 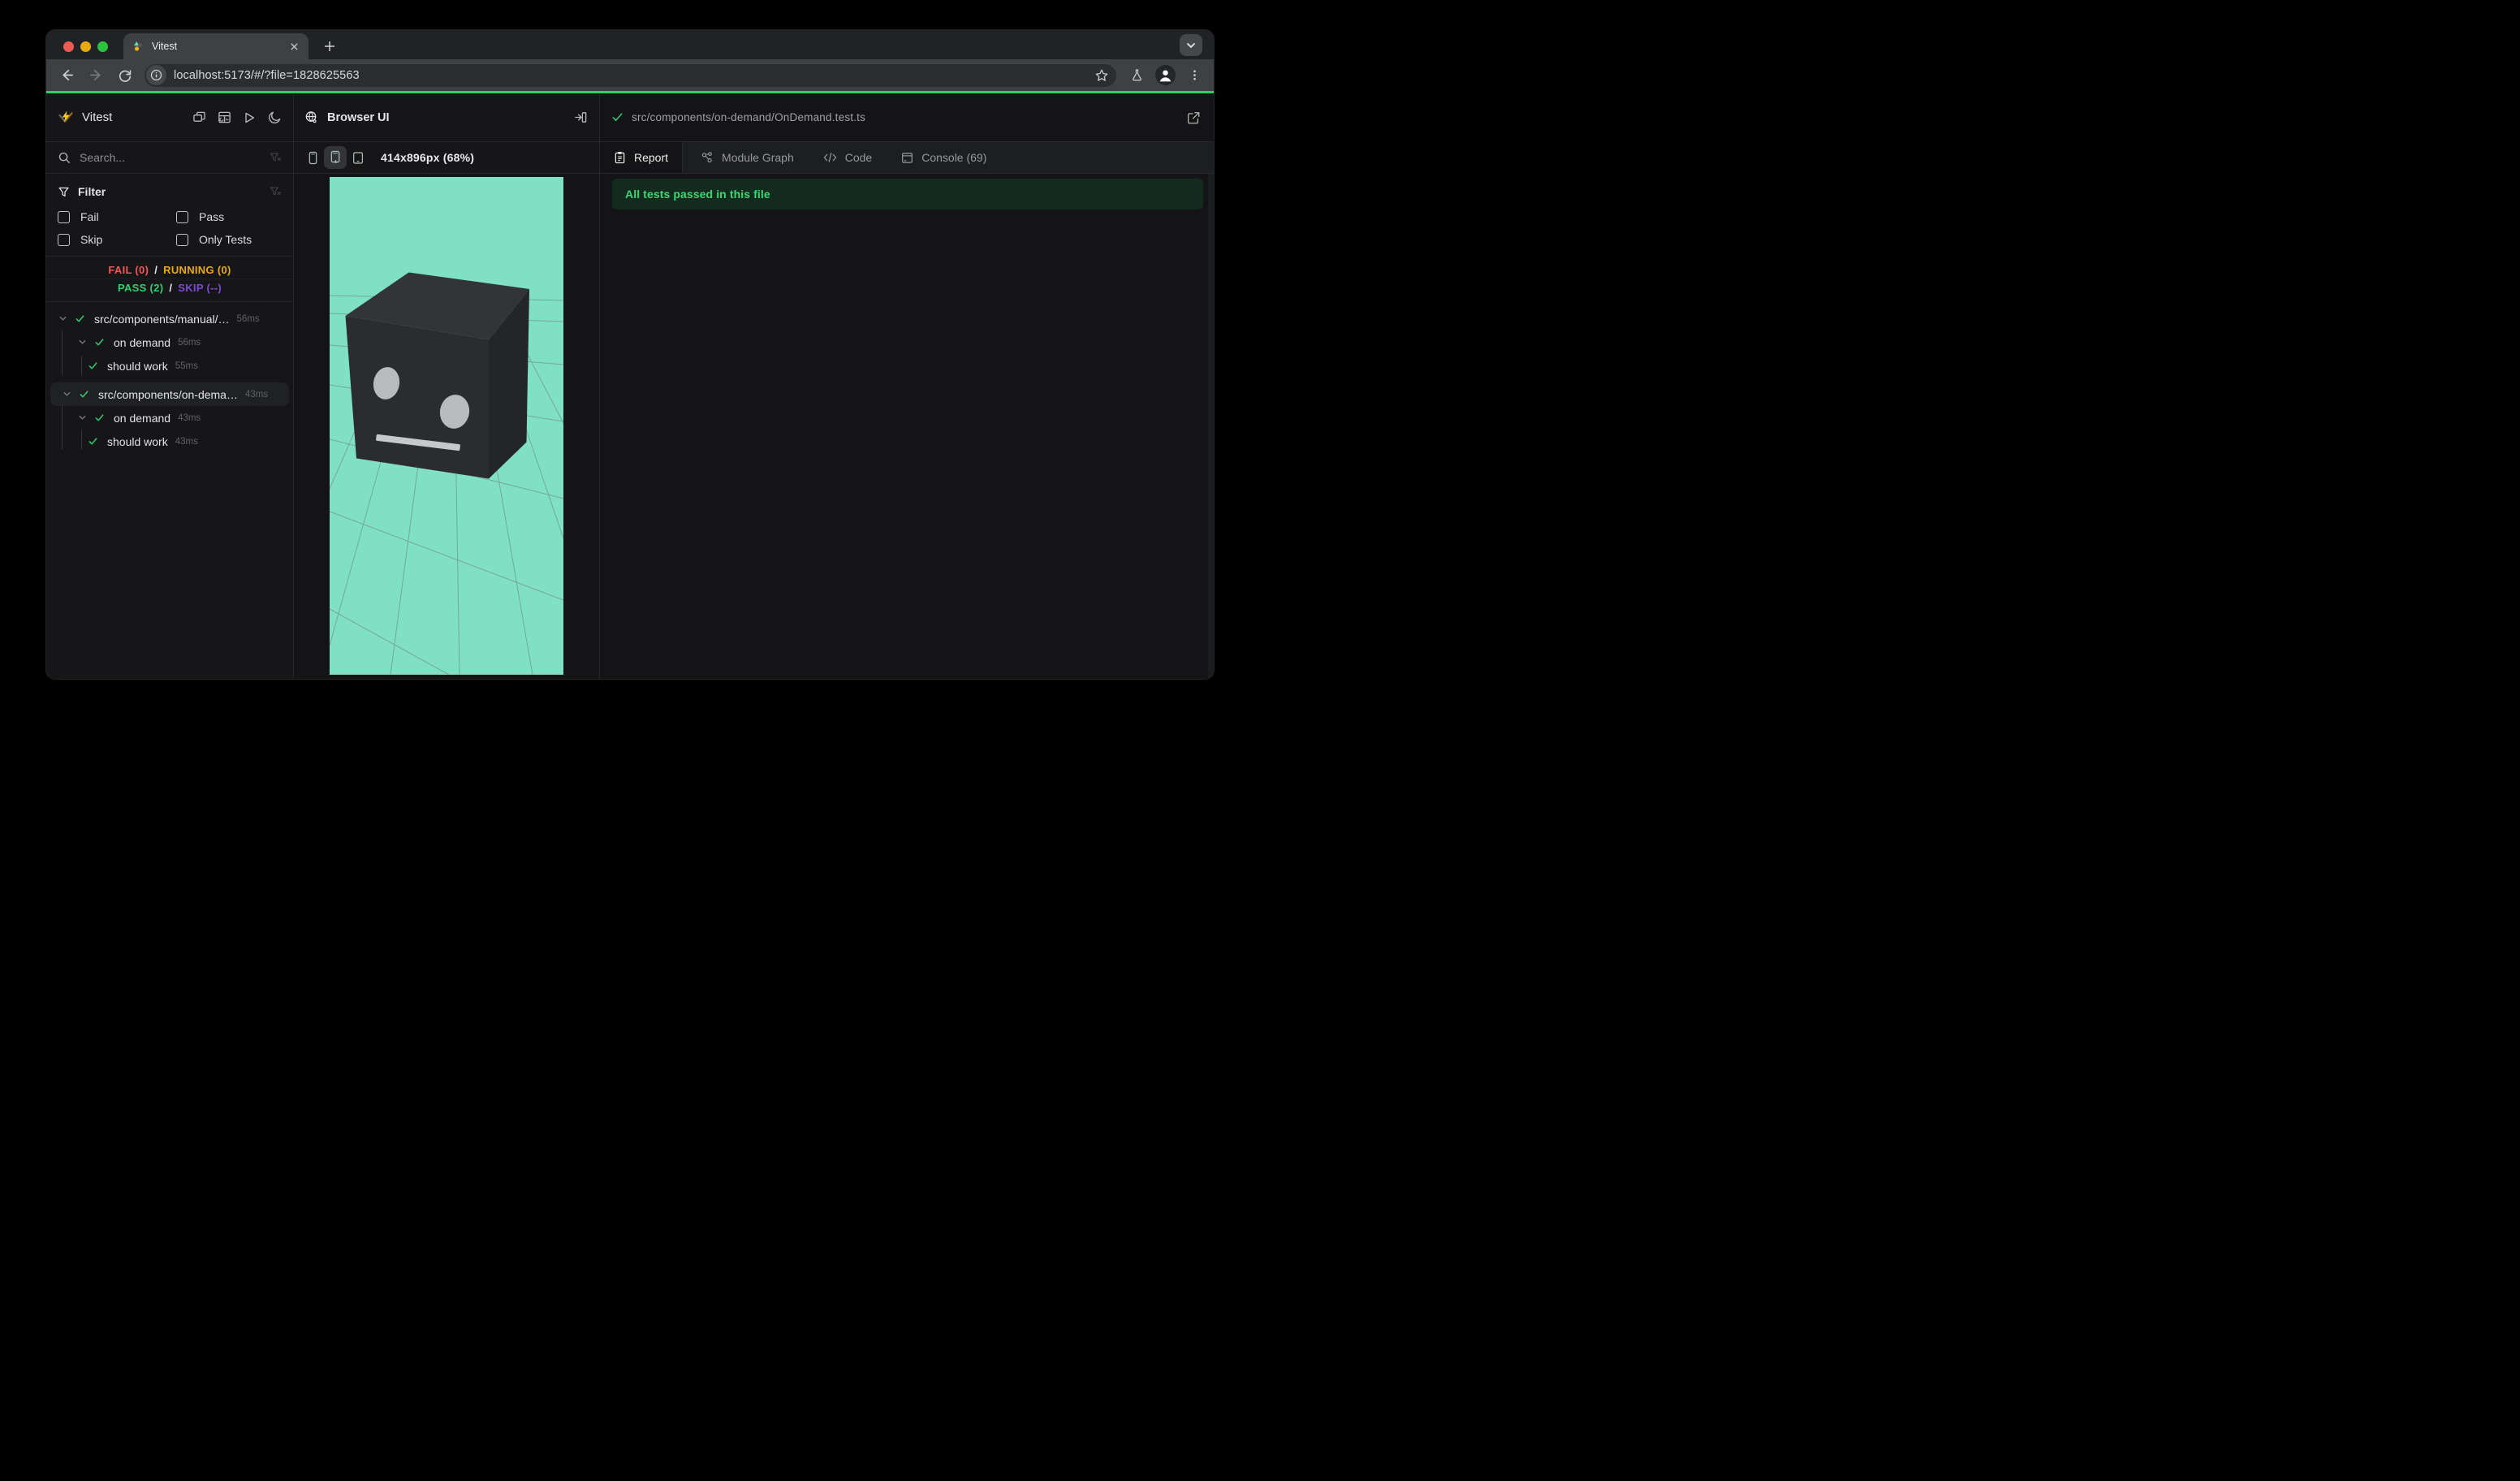 What do you see at coordinates (707, 158) in the screenshot?
I see `module-graph-icon` at bounding box center [707, 158].